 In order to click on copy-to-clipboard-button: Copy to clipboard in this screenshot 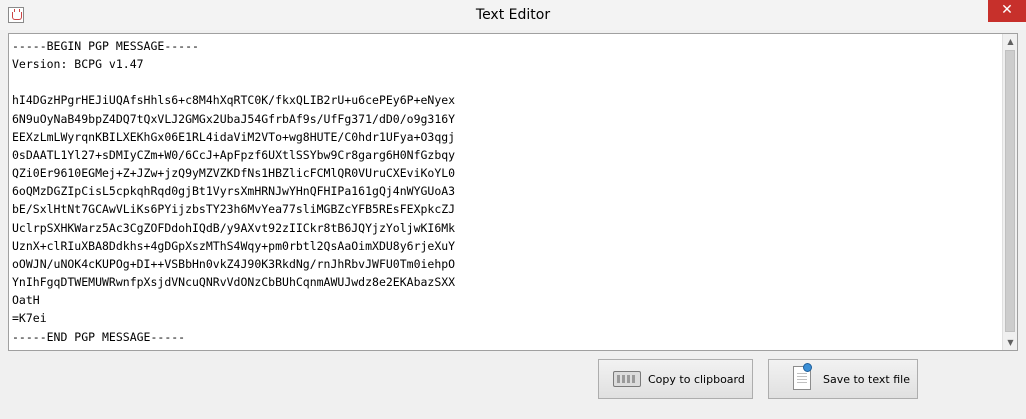, I will do `click(675, 379)`.